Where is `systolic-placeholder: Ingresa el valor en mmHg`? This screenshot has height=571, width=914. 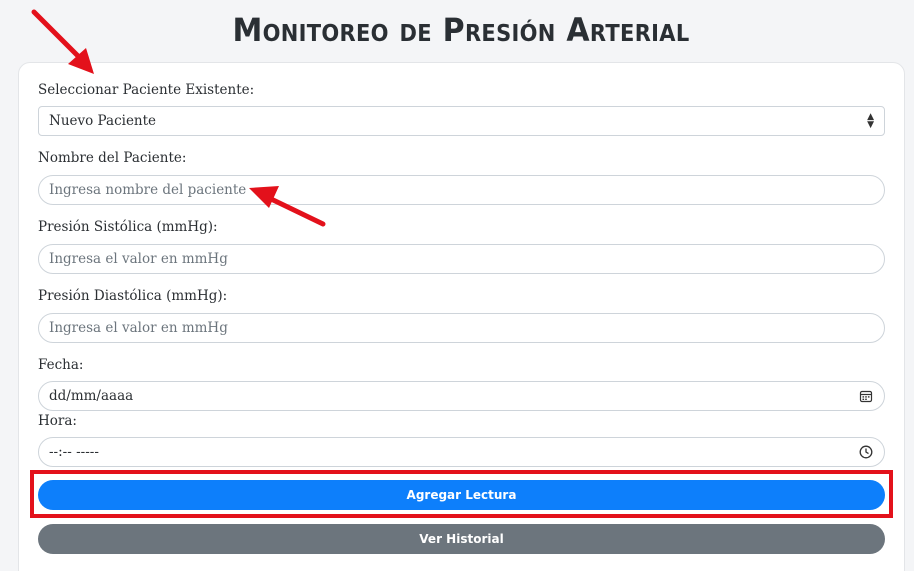
systolic-placeholder: Ingresa el valor en mmHg is located at coordinates (138, 259).